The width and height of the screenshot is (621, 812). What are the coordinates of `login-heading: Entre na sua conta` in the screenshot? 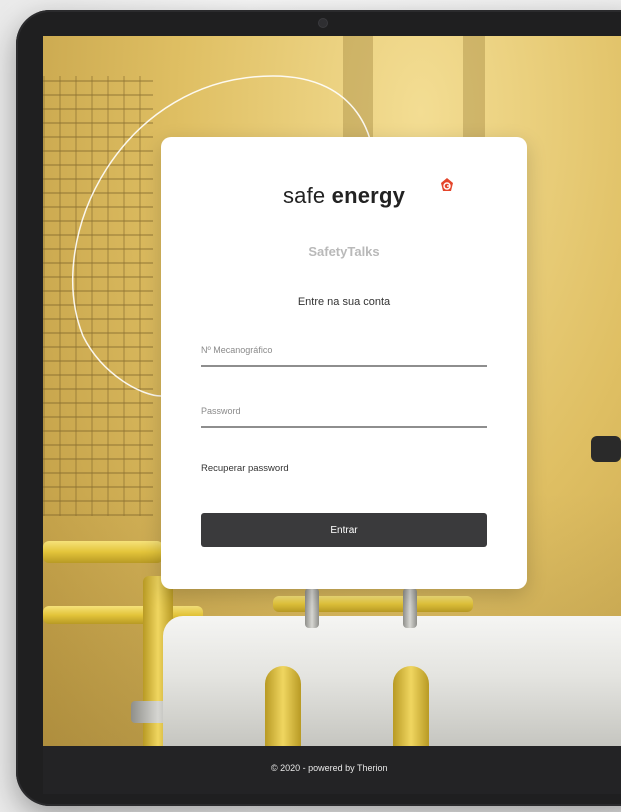 It's located at (344, 302).